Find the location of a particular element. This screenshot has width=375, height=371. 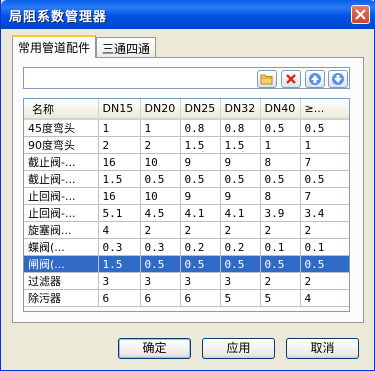

ok-button: 确定 is located at coordinates (154, 348).